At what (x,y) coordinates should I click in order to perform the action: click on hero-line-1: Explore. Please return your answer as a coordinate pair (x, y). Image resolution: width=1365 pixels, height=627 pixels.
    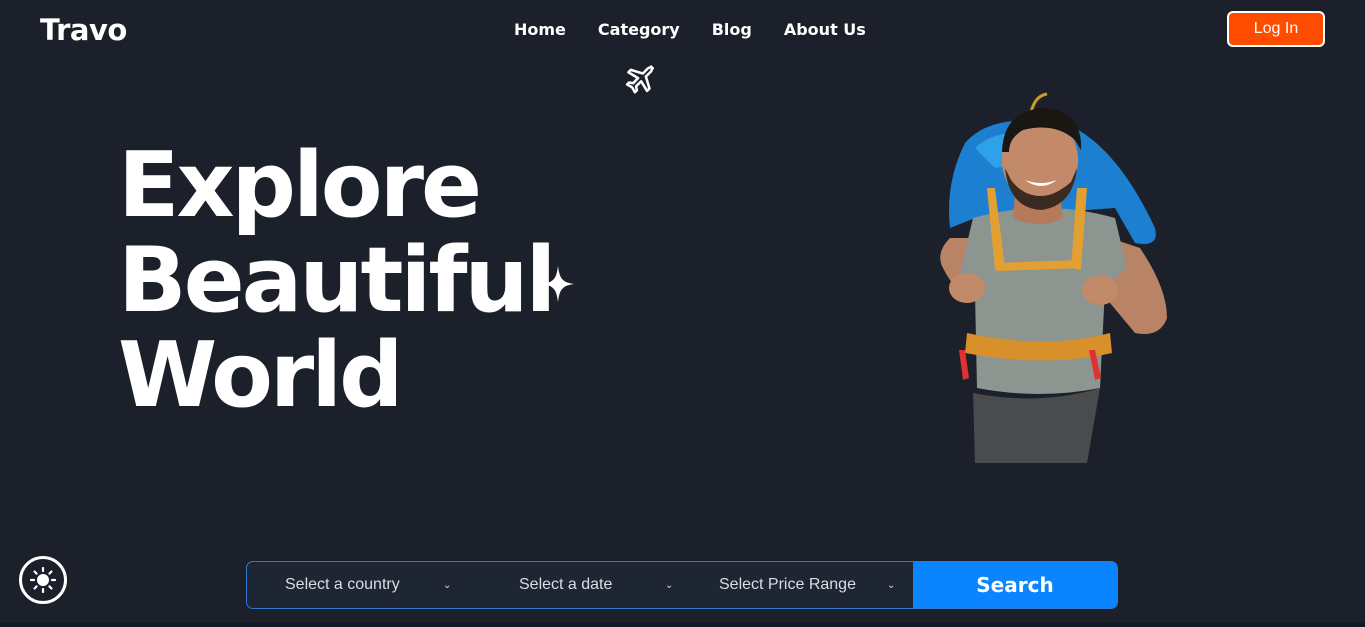
    Looking at the image, I should click on (300, 185).